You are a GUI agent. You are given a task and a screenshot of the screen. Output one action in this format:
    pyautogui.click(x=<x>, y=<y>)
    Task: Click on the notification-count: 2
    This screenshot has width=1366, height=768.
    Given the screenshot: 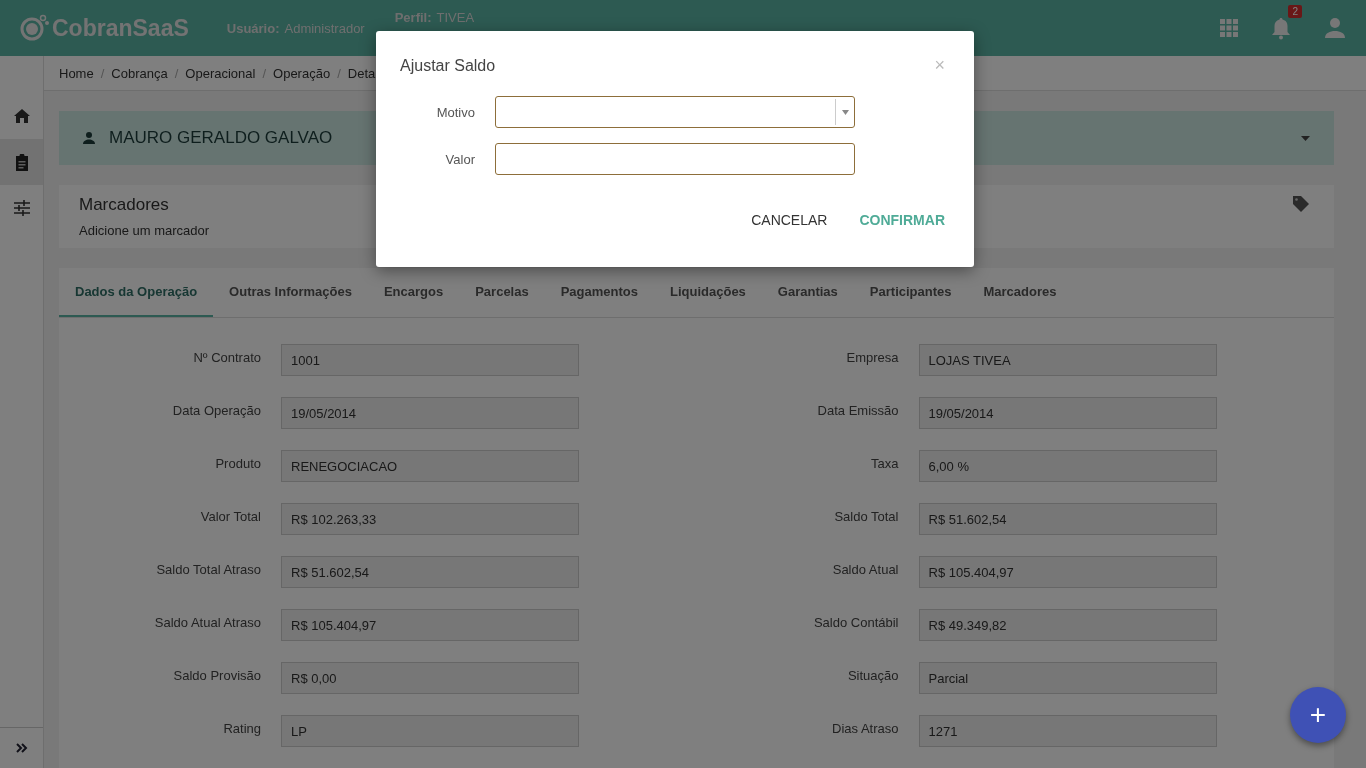 What is the action you would take?
    pyautogui.click(x=1295, y=11)
    